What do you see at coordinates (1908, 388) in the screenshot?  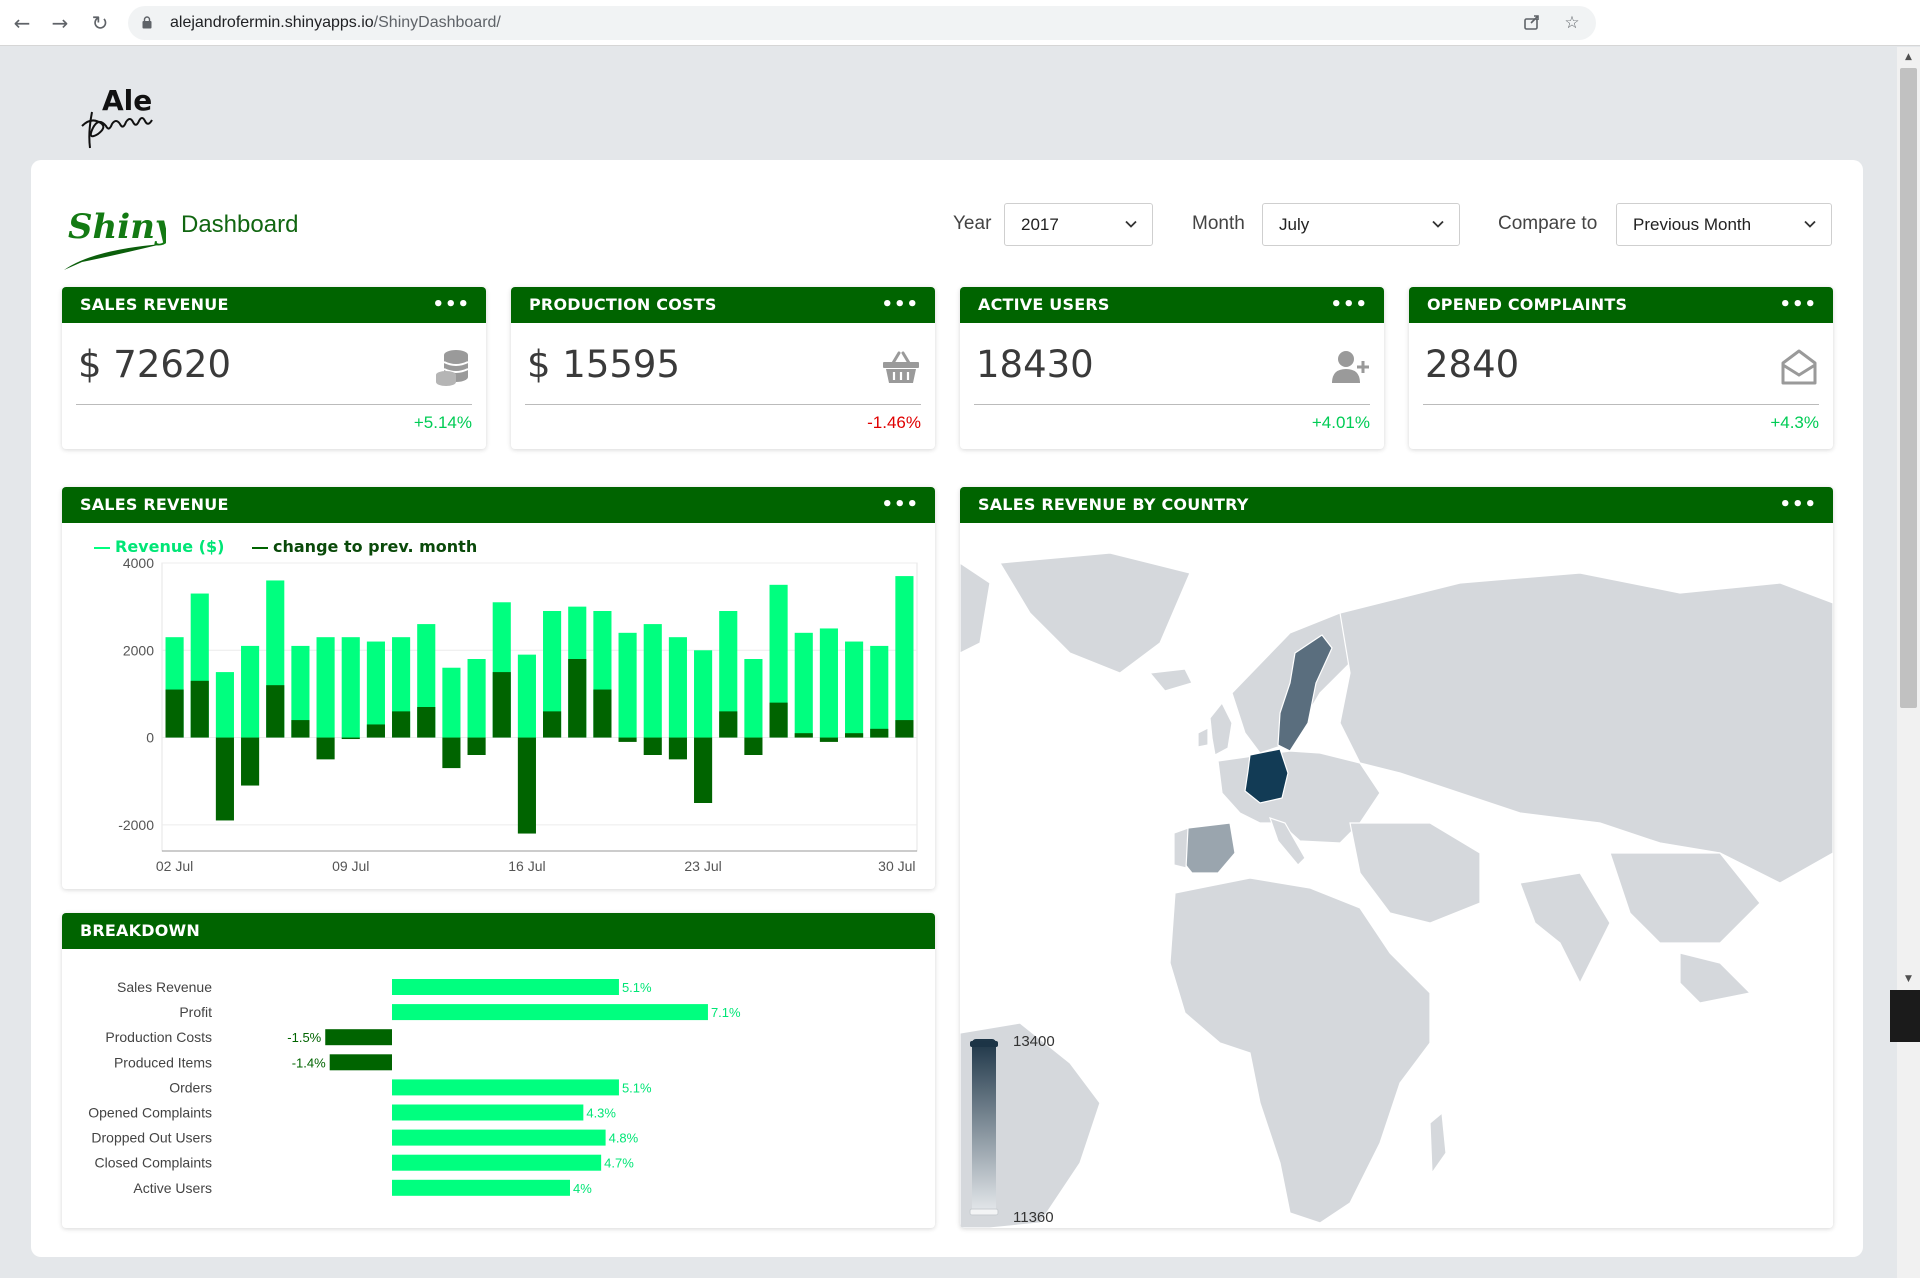 I see `scroll-thumb` at bounding box center [1908, 388].